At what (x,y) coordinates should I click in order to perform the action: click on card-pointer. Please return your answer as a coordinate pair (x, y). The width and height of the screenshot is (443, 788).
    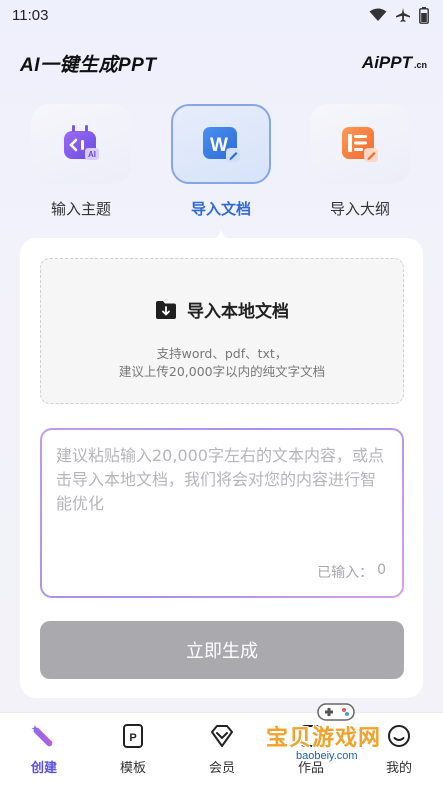
    Looking at the image, I should click on (221, 236).